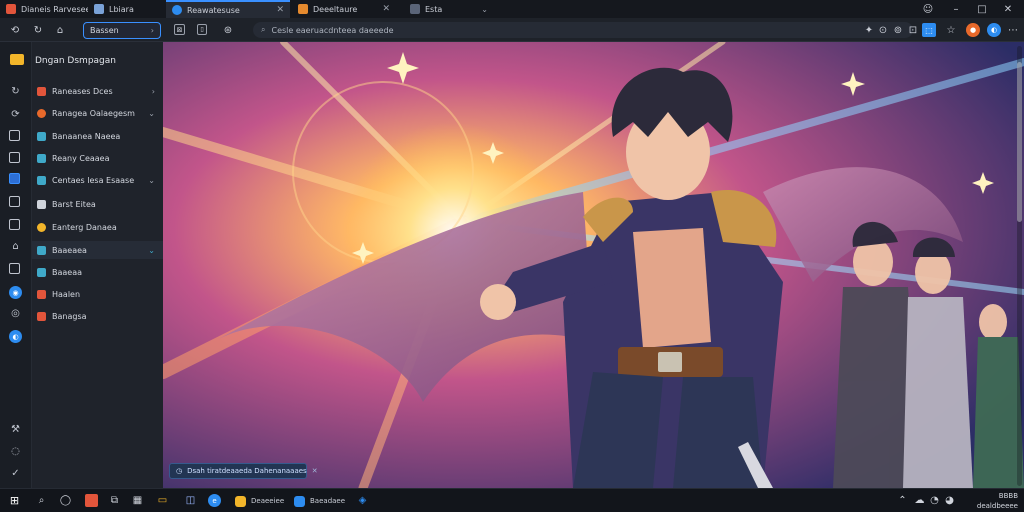  Describe the element at coordinates (41, 500) in the screenshot. I see `search-icon: ⌕` at that location.